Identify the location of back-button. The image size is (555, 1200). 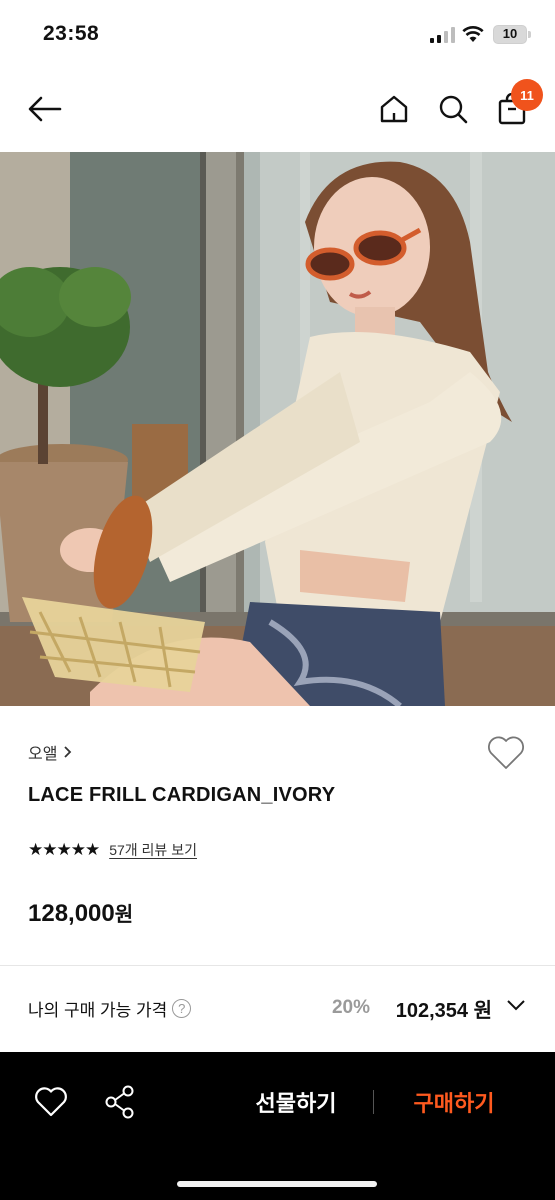
(45, 109).